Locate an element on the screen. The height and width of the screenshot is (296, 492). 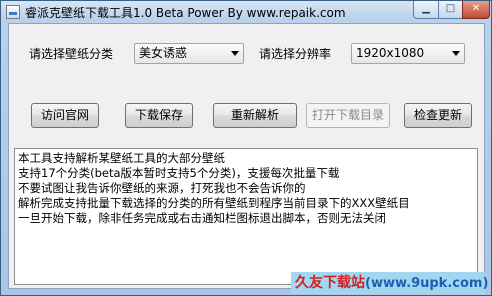
open-download-dir-button: 打开下载目录 is located at coordinates (348, 115).